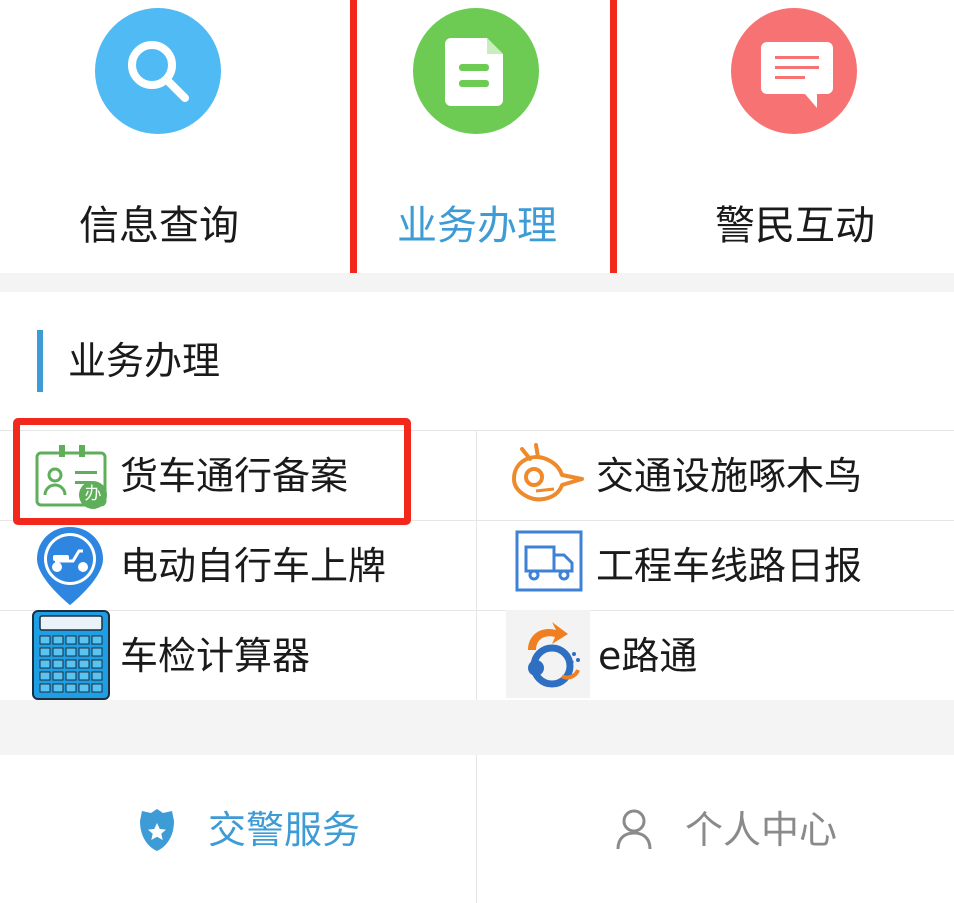  What do you see at coordinates (795, 226) in the screenshot?
I see `nav-item-label: 警民互动` at bounding box center [795, 226].